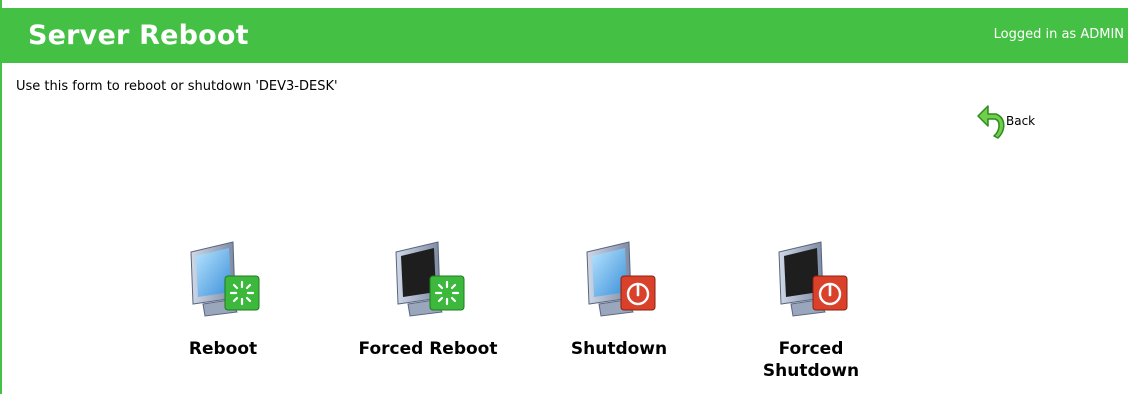 This screenshot has width=1128, height=394. I want to click on page-title: Server Reboot, so click(138, 35).